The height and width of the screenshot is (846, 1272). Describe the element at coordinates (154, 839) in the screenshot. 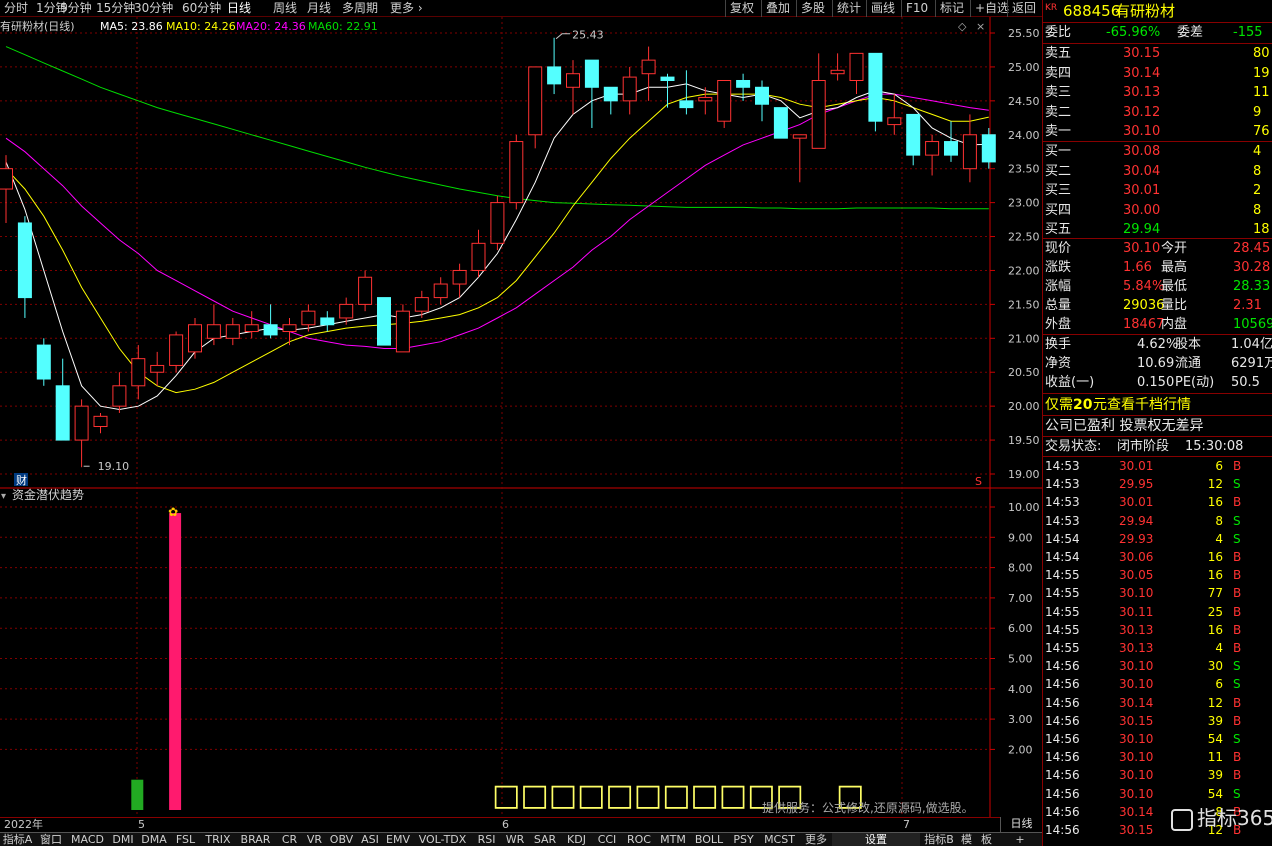

I see `indicator-tab: DMA` at that location.